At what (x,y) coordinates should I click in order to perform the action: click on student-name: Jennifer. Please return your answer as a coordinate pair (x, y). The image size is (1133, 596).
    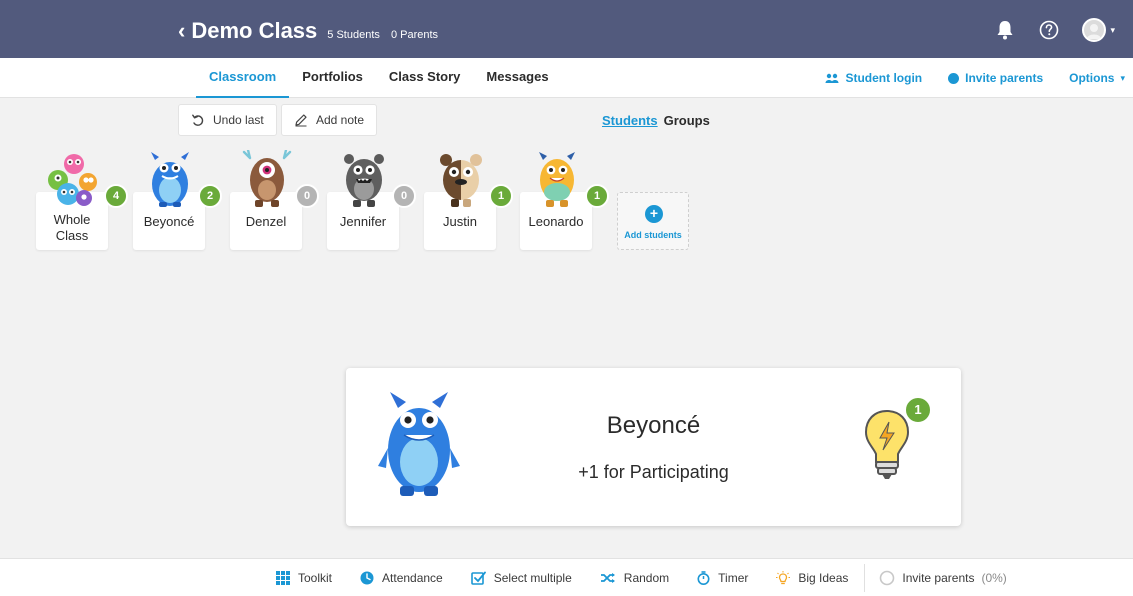
    Looking at the image, I should click on (363, 221).